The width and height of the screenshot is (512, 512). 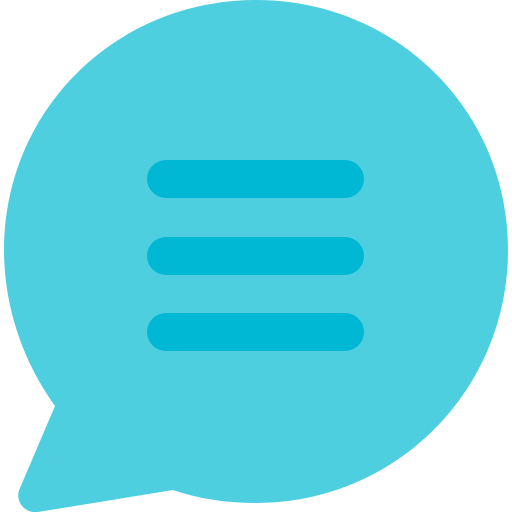 What do you see at coordinates (255, 332) in the screenshot?
I see `menu-line-bottom` at bounding box center [255, 332].